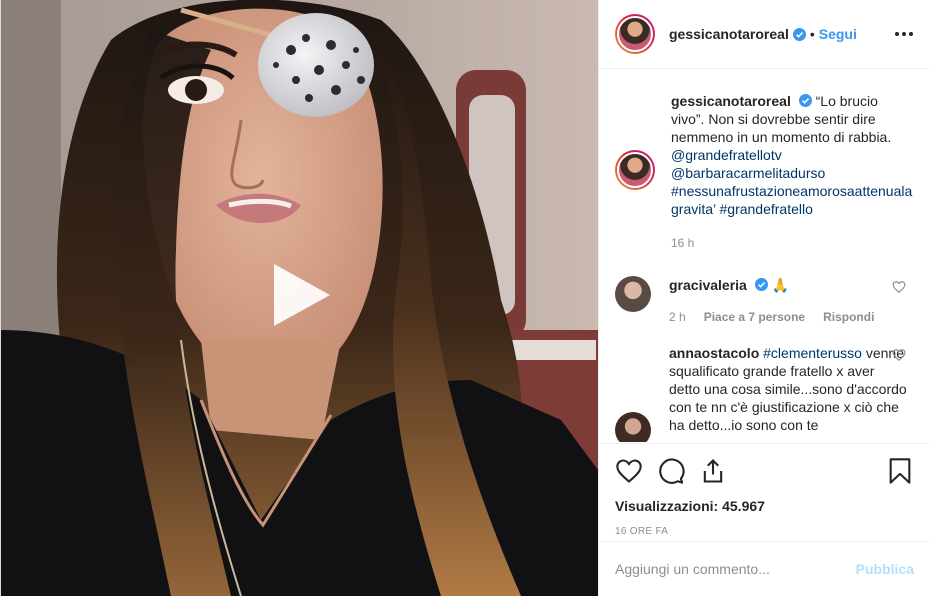 The width and height of the screenshot is (929, 596). I want to click on views-number: 45.967, so click(743, 506).